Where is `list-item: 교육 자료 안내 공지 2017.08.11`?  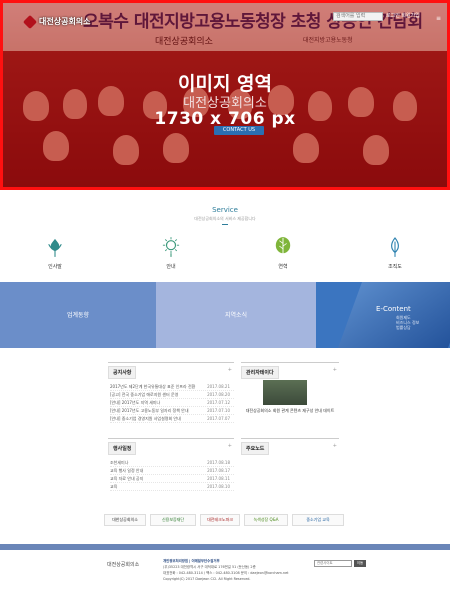
list-item: 교육 자료 안내 공지 2017.08.11 is located at coordinates (172, 479).